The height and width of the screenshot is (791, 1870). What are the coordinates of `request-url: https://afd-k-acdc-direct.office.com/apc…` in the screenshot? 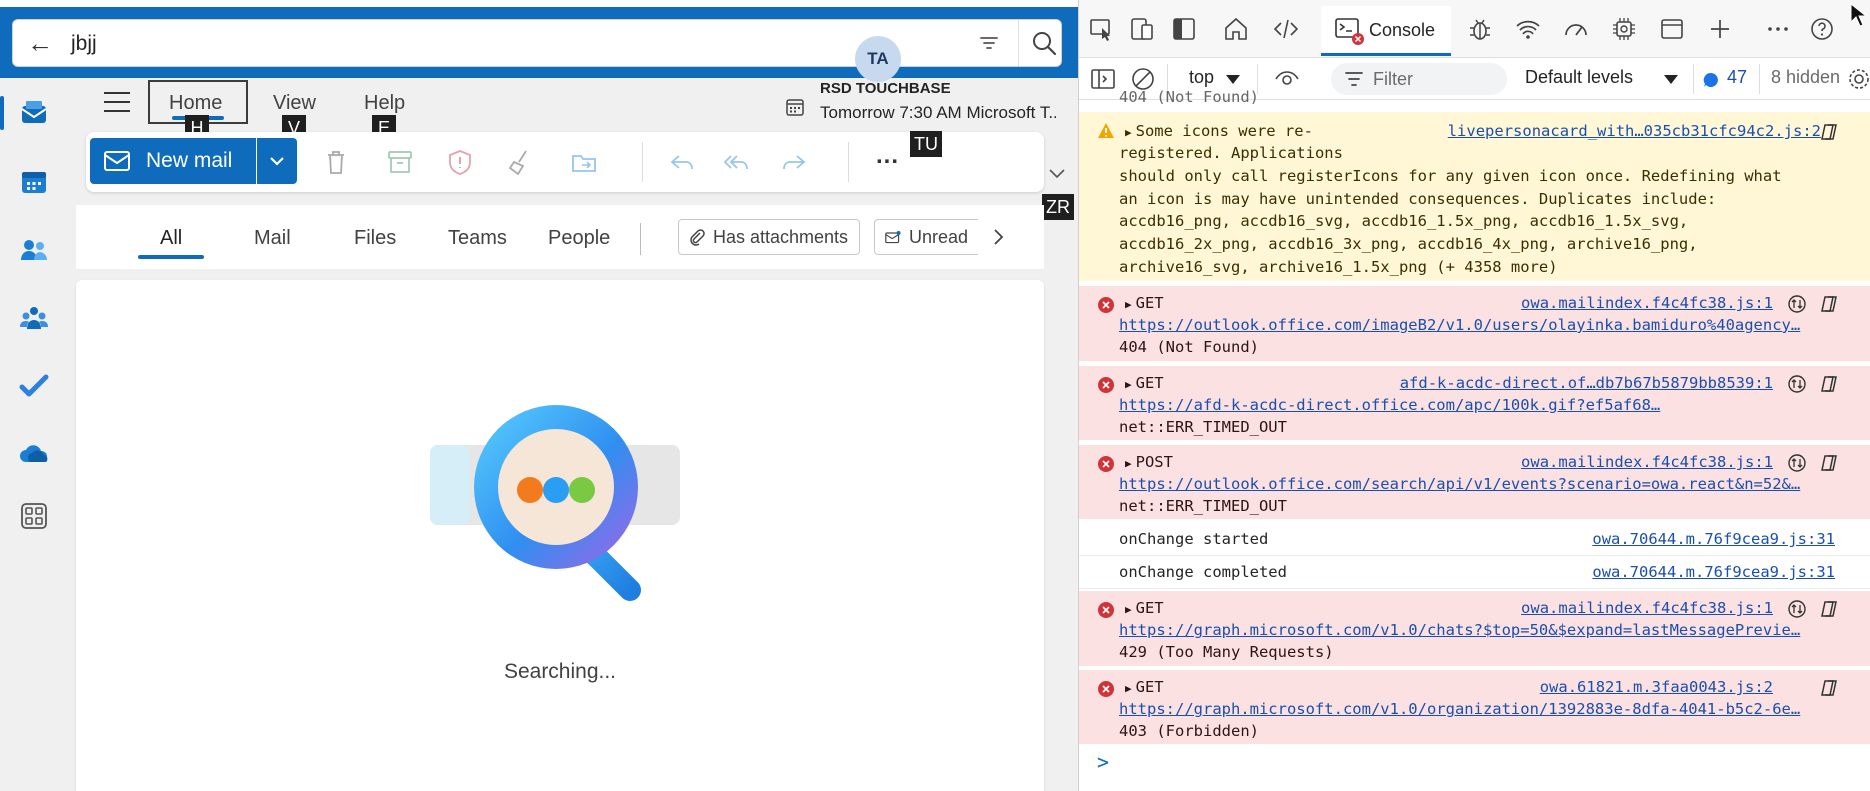 It's located at (1389, 405).